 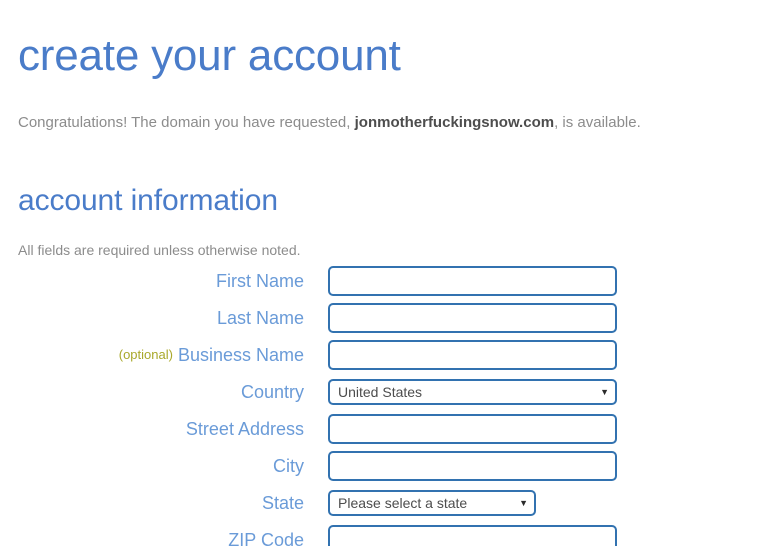 I want to click on country-select-value: United States, so click(x=380, y=392).